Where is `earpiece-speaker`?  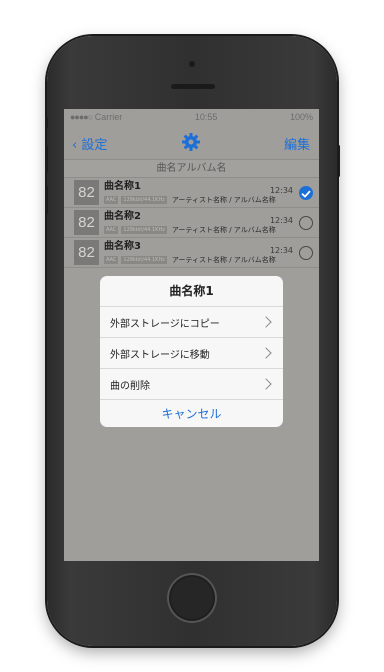 earpiece-speaker is located at coordinates (193, 86).